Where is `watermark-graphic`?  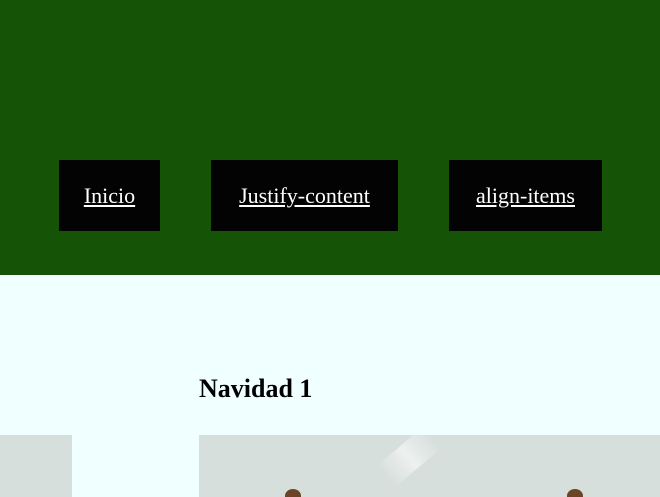 watermark-graphic is located at coordinates (409, 461).